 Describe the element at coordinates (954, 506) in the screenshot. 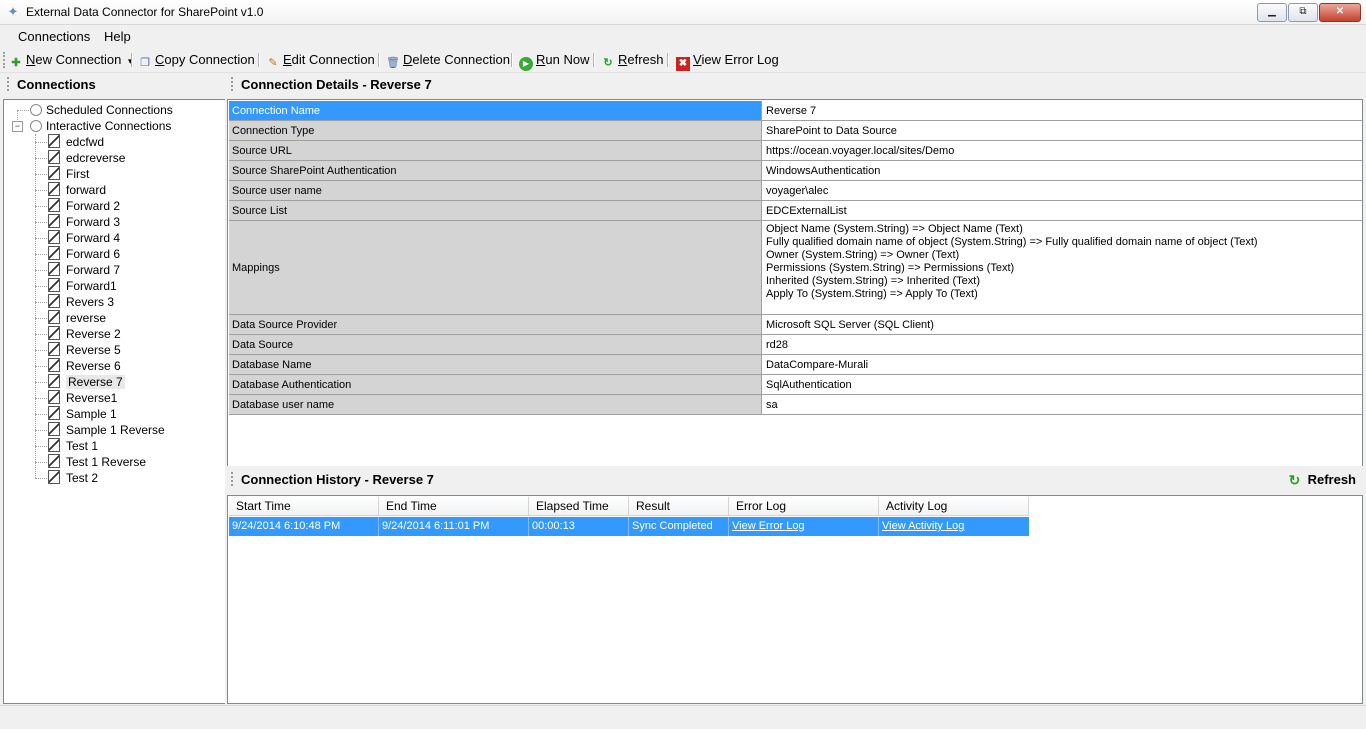

I see `column-header-activity-log: Activity Log` at that location.